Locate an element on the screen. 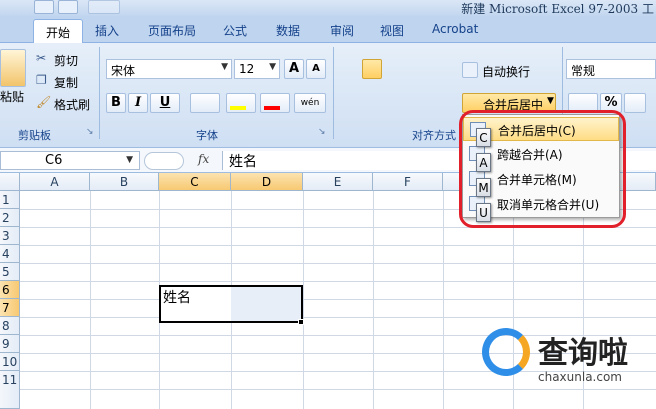 This screenshot has width=656, height=409. cell-c6-value: 姓名 is located at coordinates (177, 298).